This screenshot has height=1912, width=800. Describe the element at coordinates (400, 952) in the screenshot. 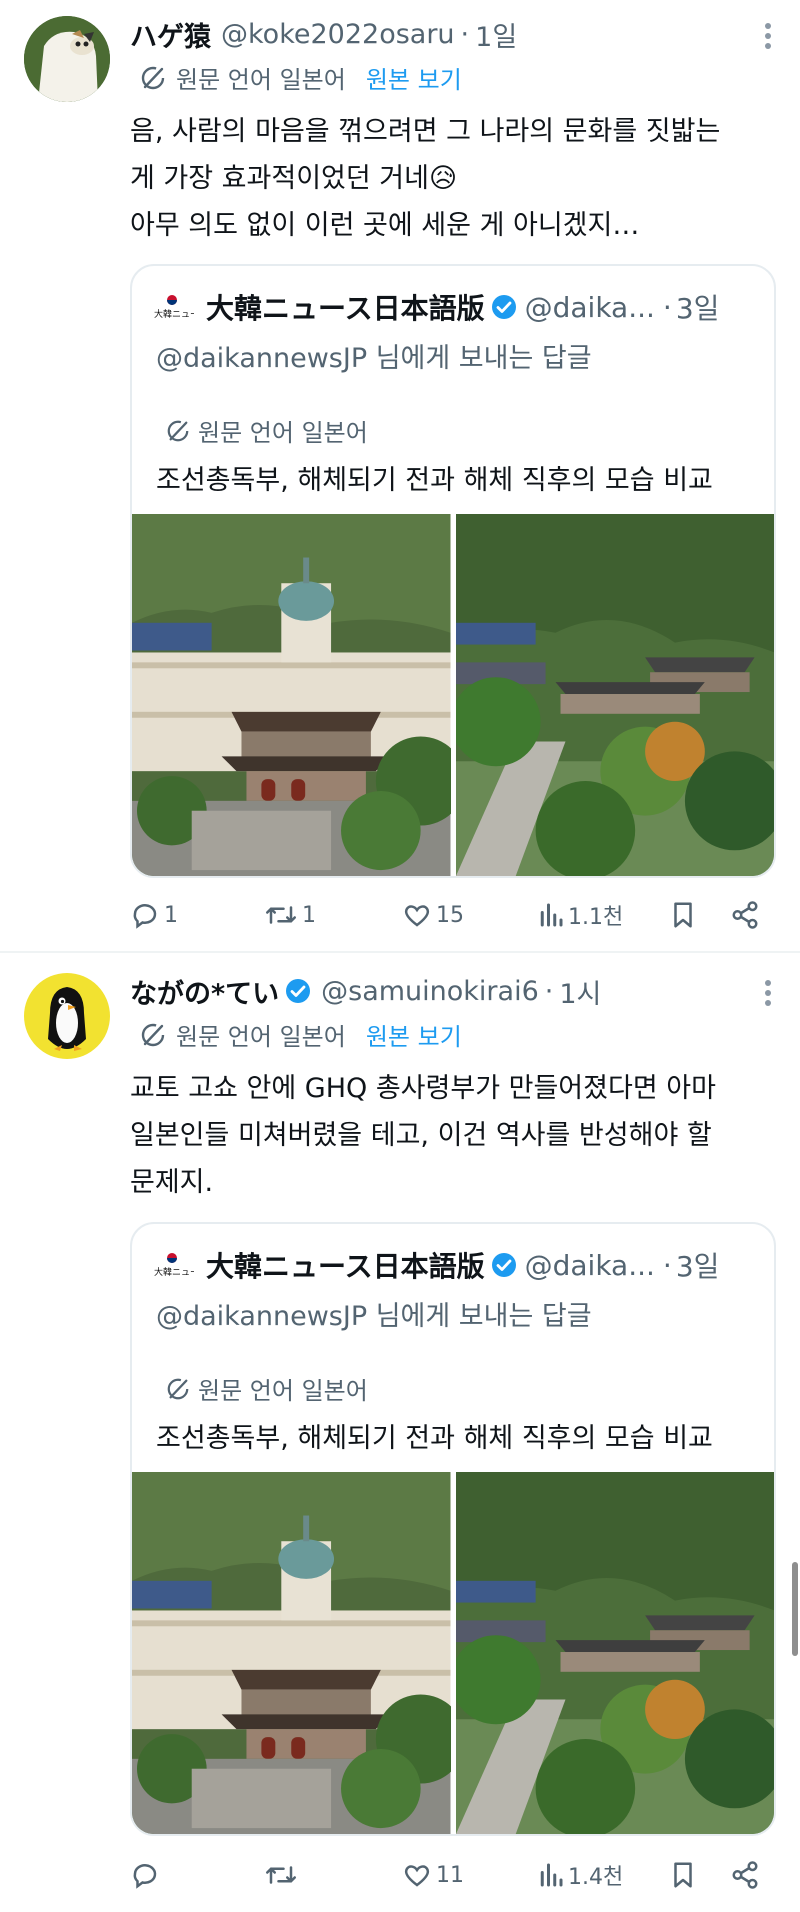

I see `tweet-divider` at that location.